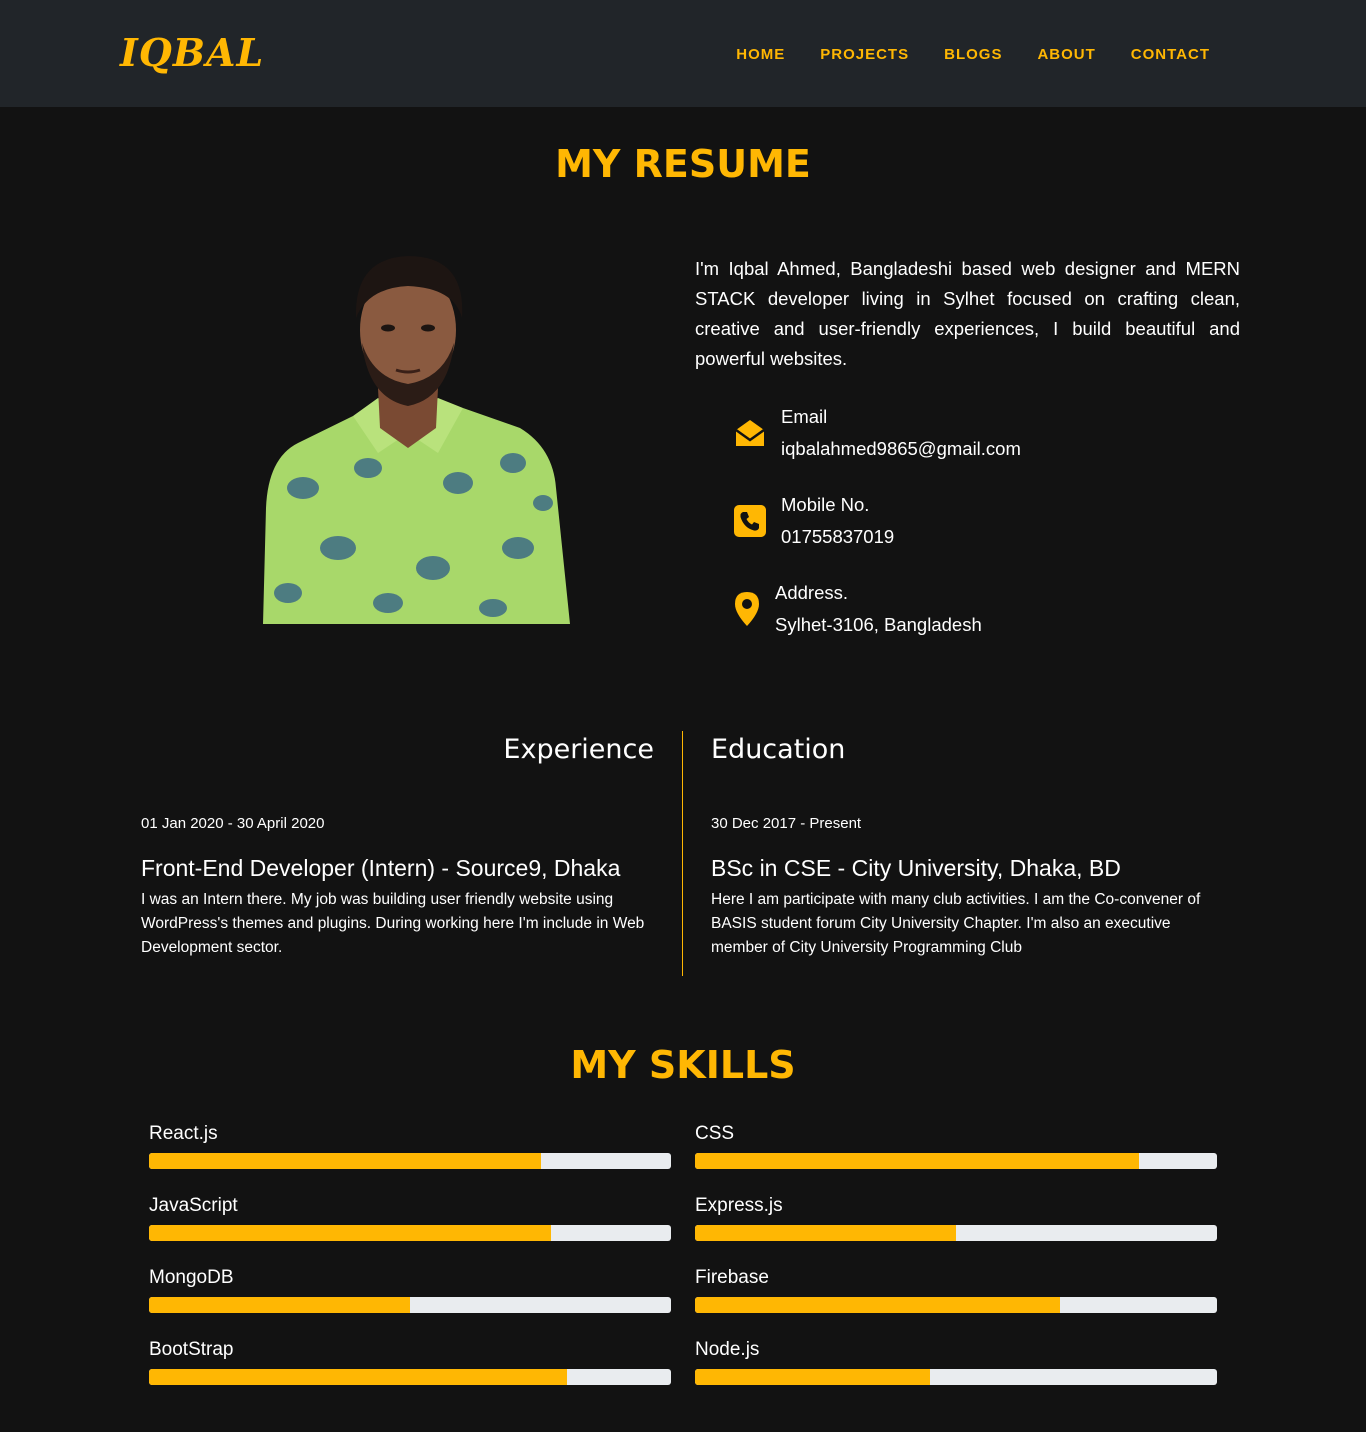  Describe the element at coordinates (901, 449) in the screenshot. I see `contact-email-value: iqbalahmed9865@gmail.com` at that location.